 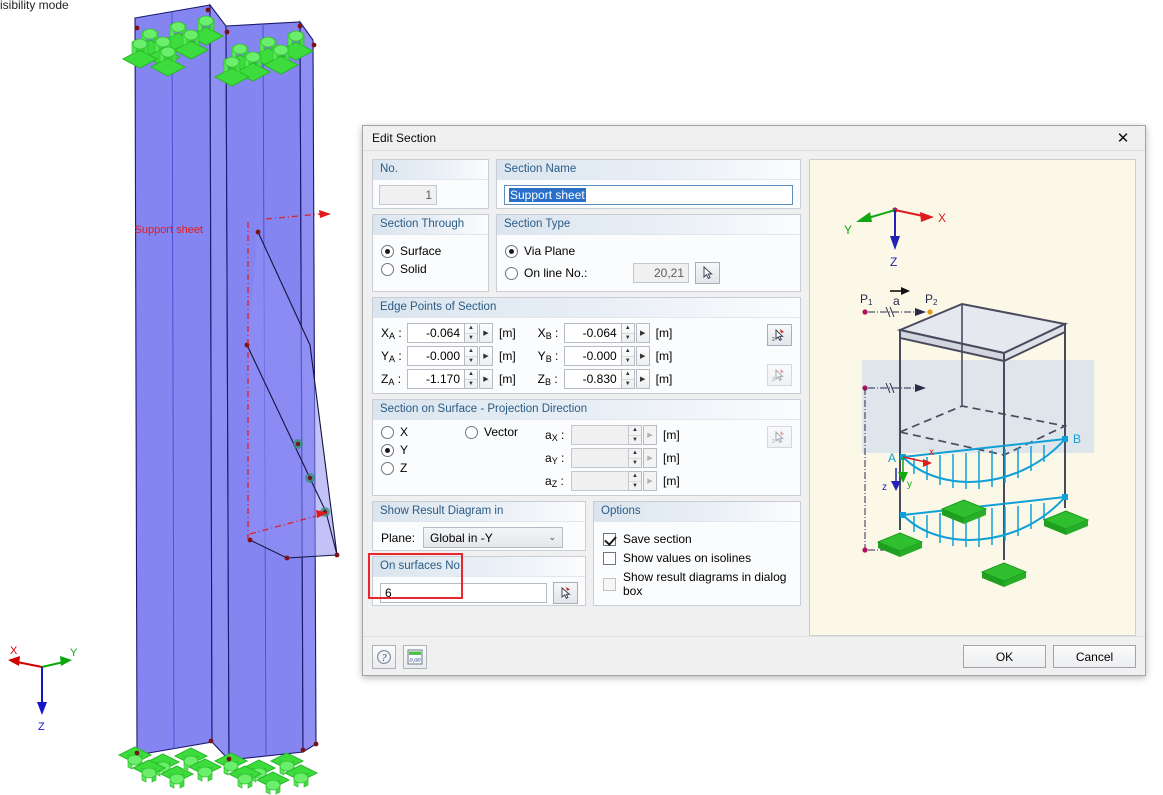 What do you see at coordinates (909, 484) in the screenshot?
I see `preview-local-y: y` at bounding box center [909, 484].